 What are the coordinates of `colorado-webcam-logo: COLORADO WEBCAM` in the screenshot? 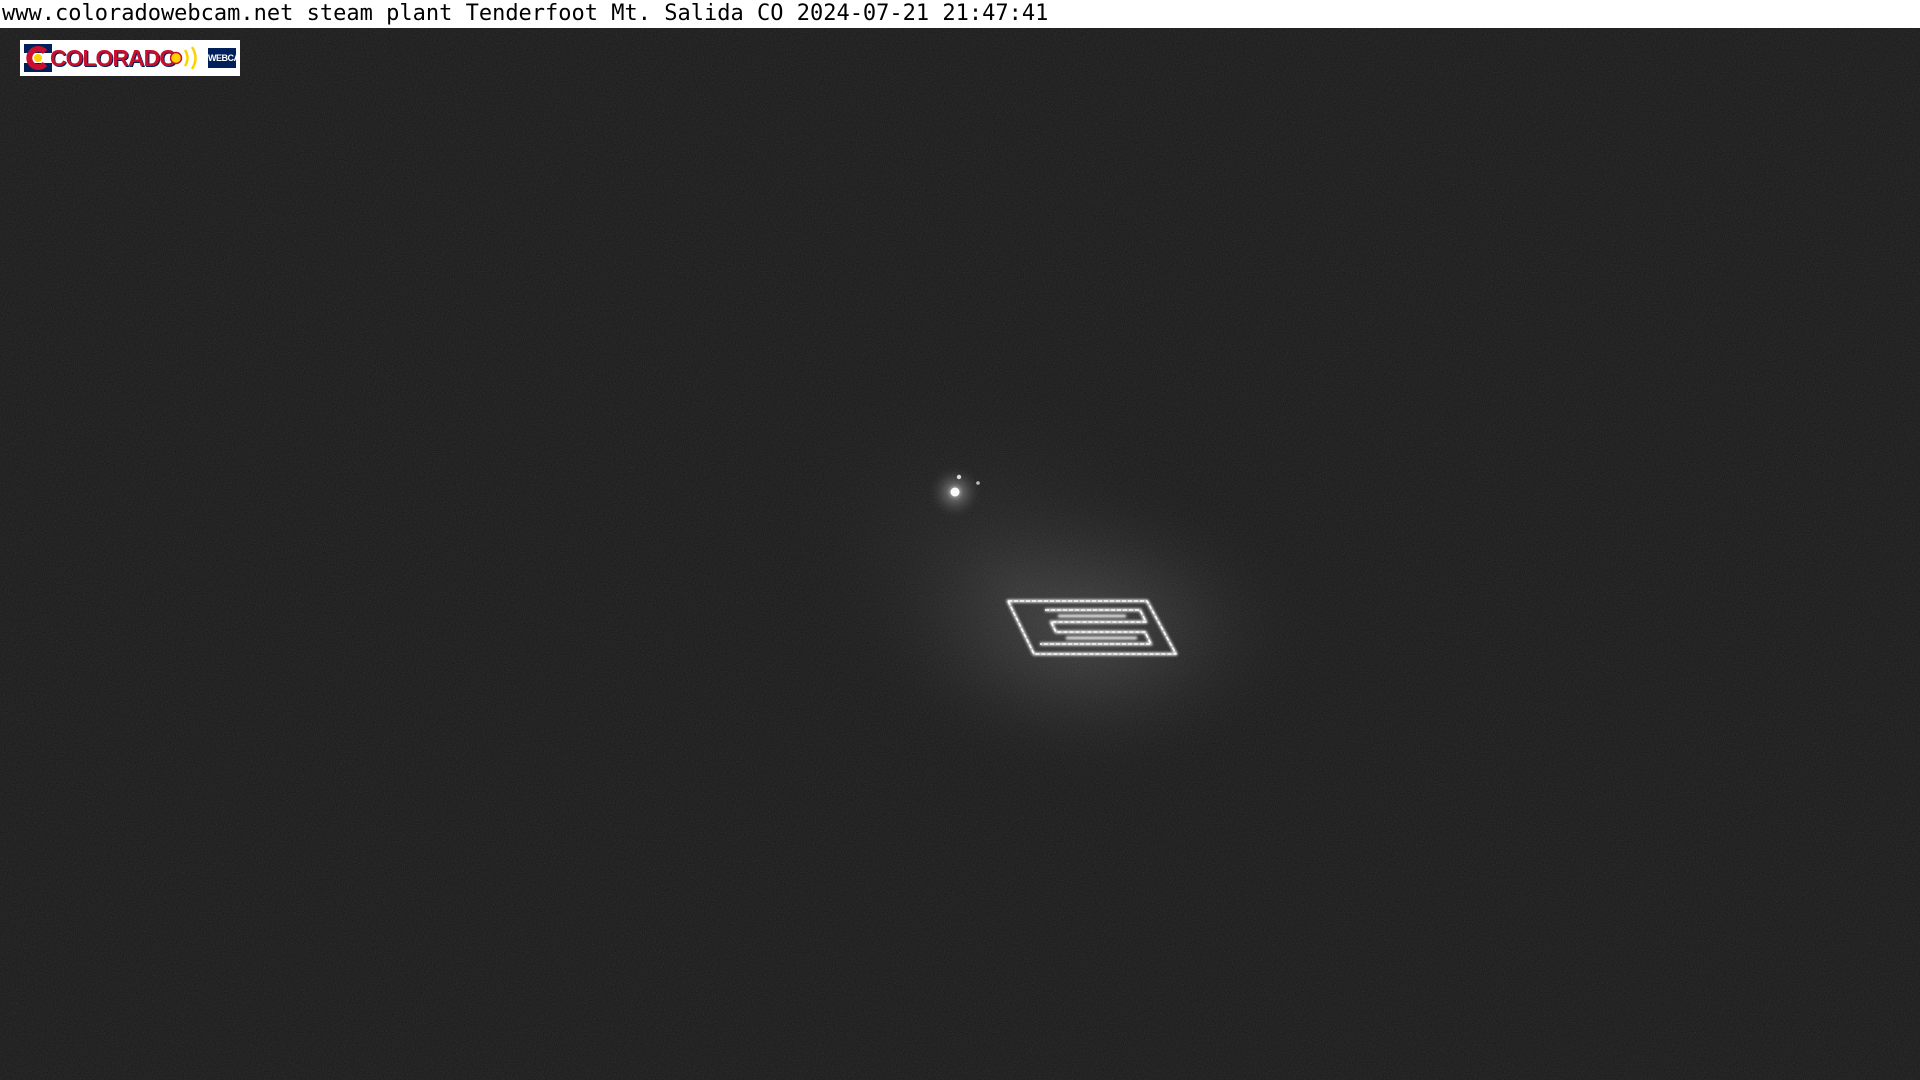 It's located at (130, 58).